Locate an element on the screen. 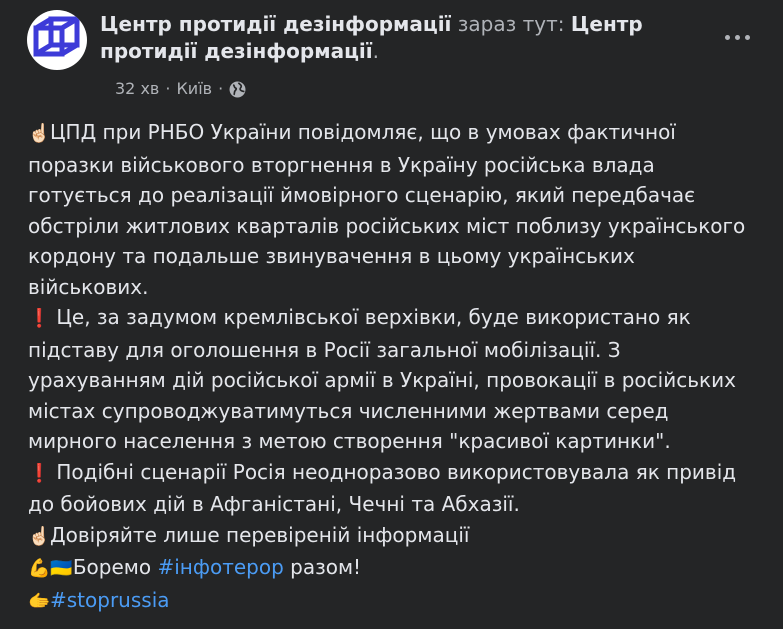  location-connector: зараз тут: is located at coordinates (511, 24).